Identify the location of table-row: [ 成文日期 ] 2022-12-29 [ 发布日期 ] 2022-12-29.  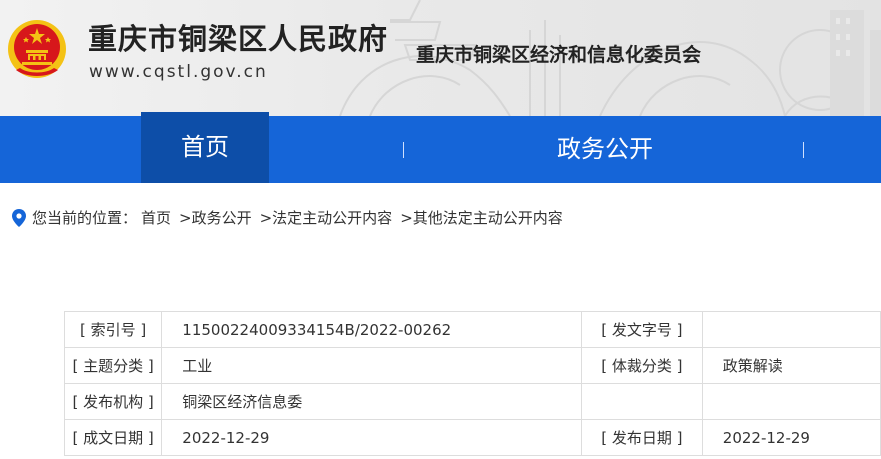
(472, 437).